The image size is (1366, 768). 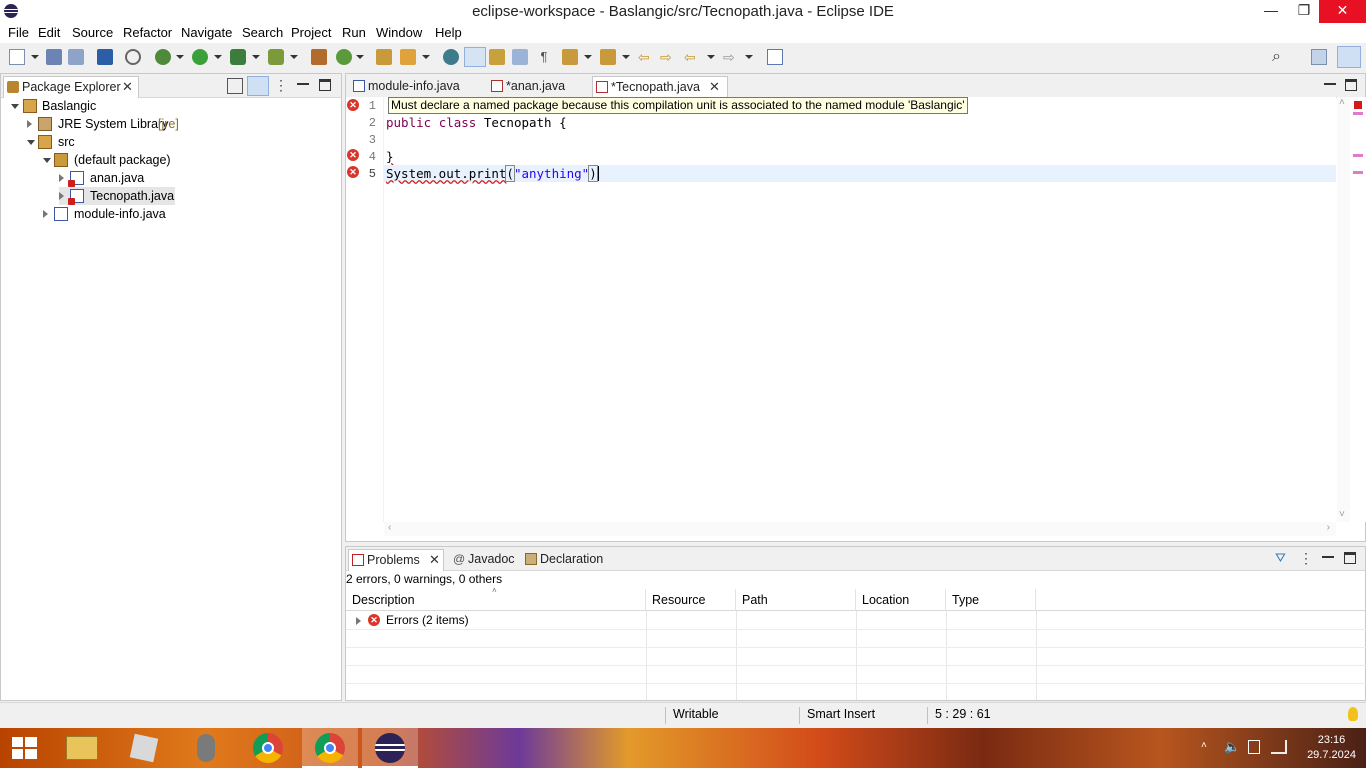 I want to click on next-annotation-icon, so click(x=570, y=57).